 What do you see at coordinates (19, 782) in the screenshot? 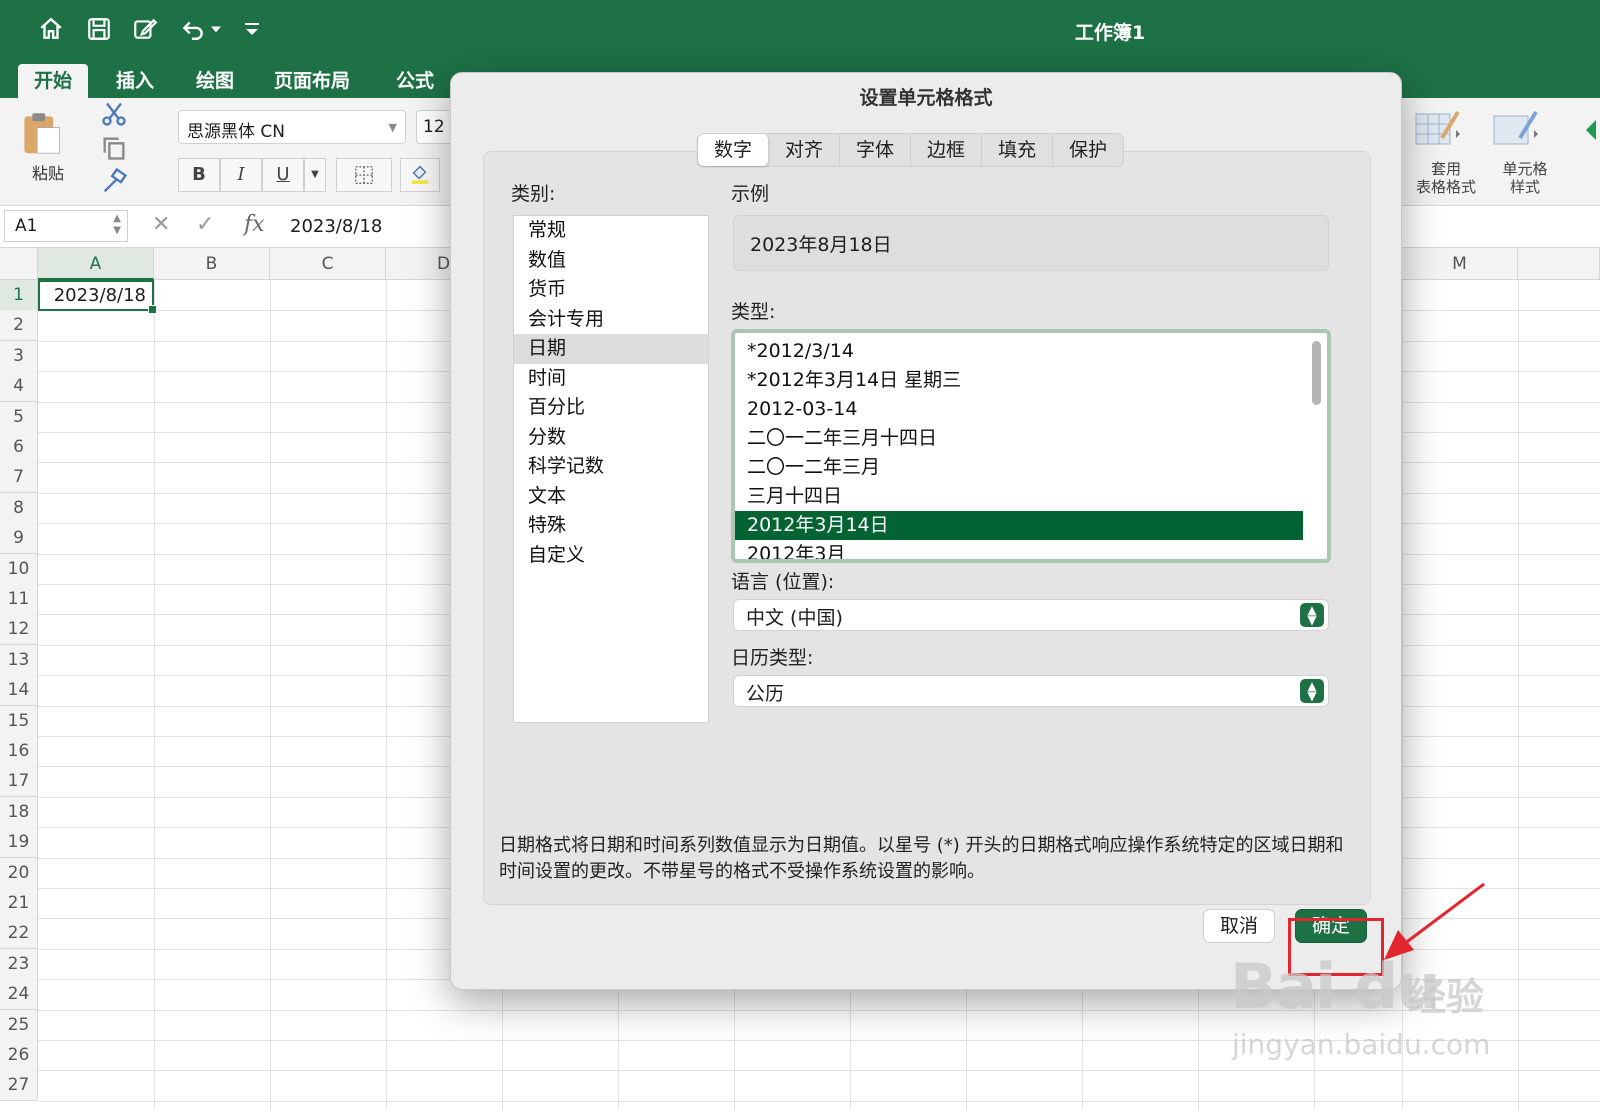
I see `row-header: 17` at bounding box center [19, 782].